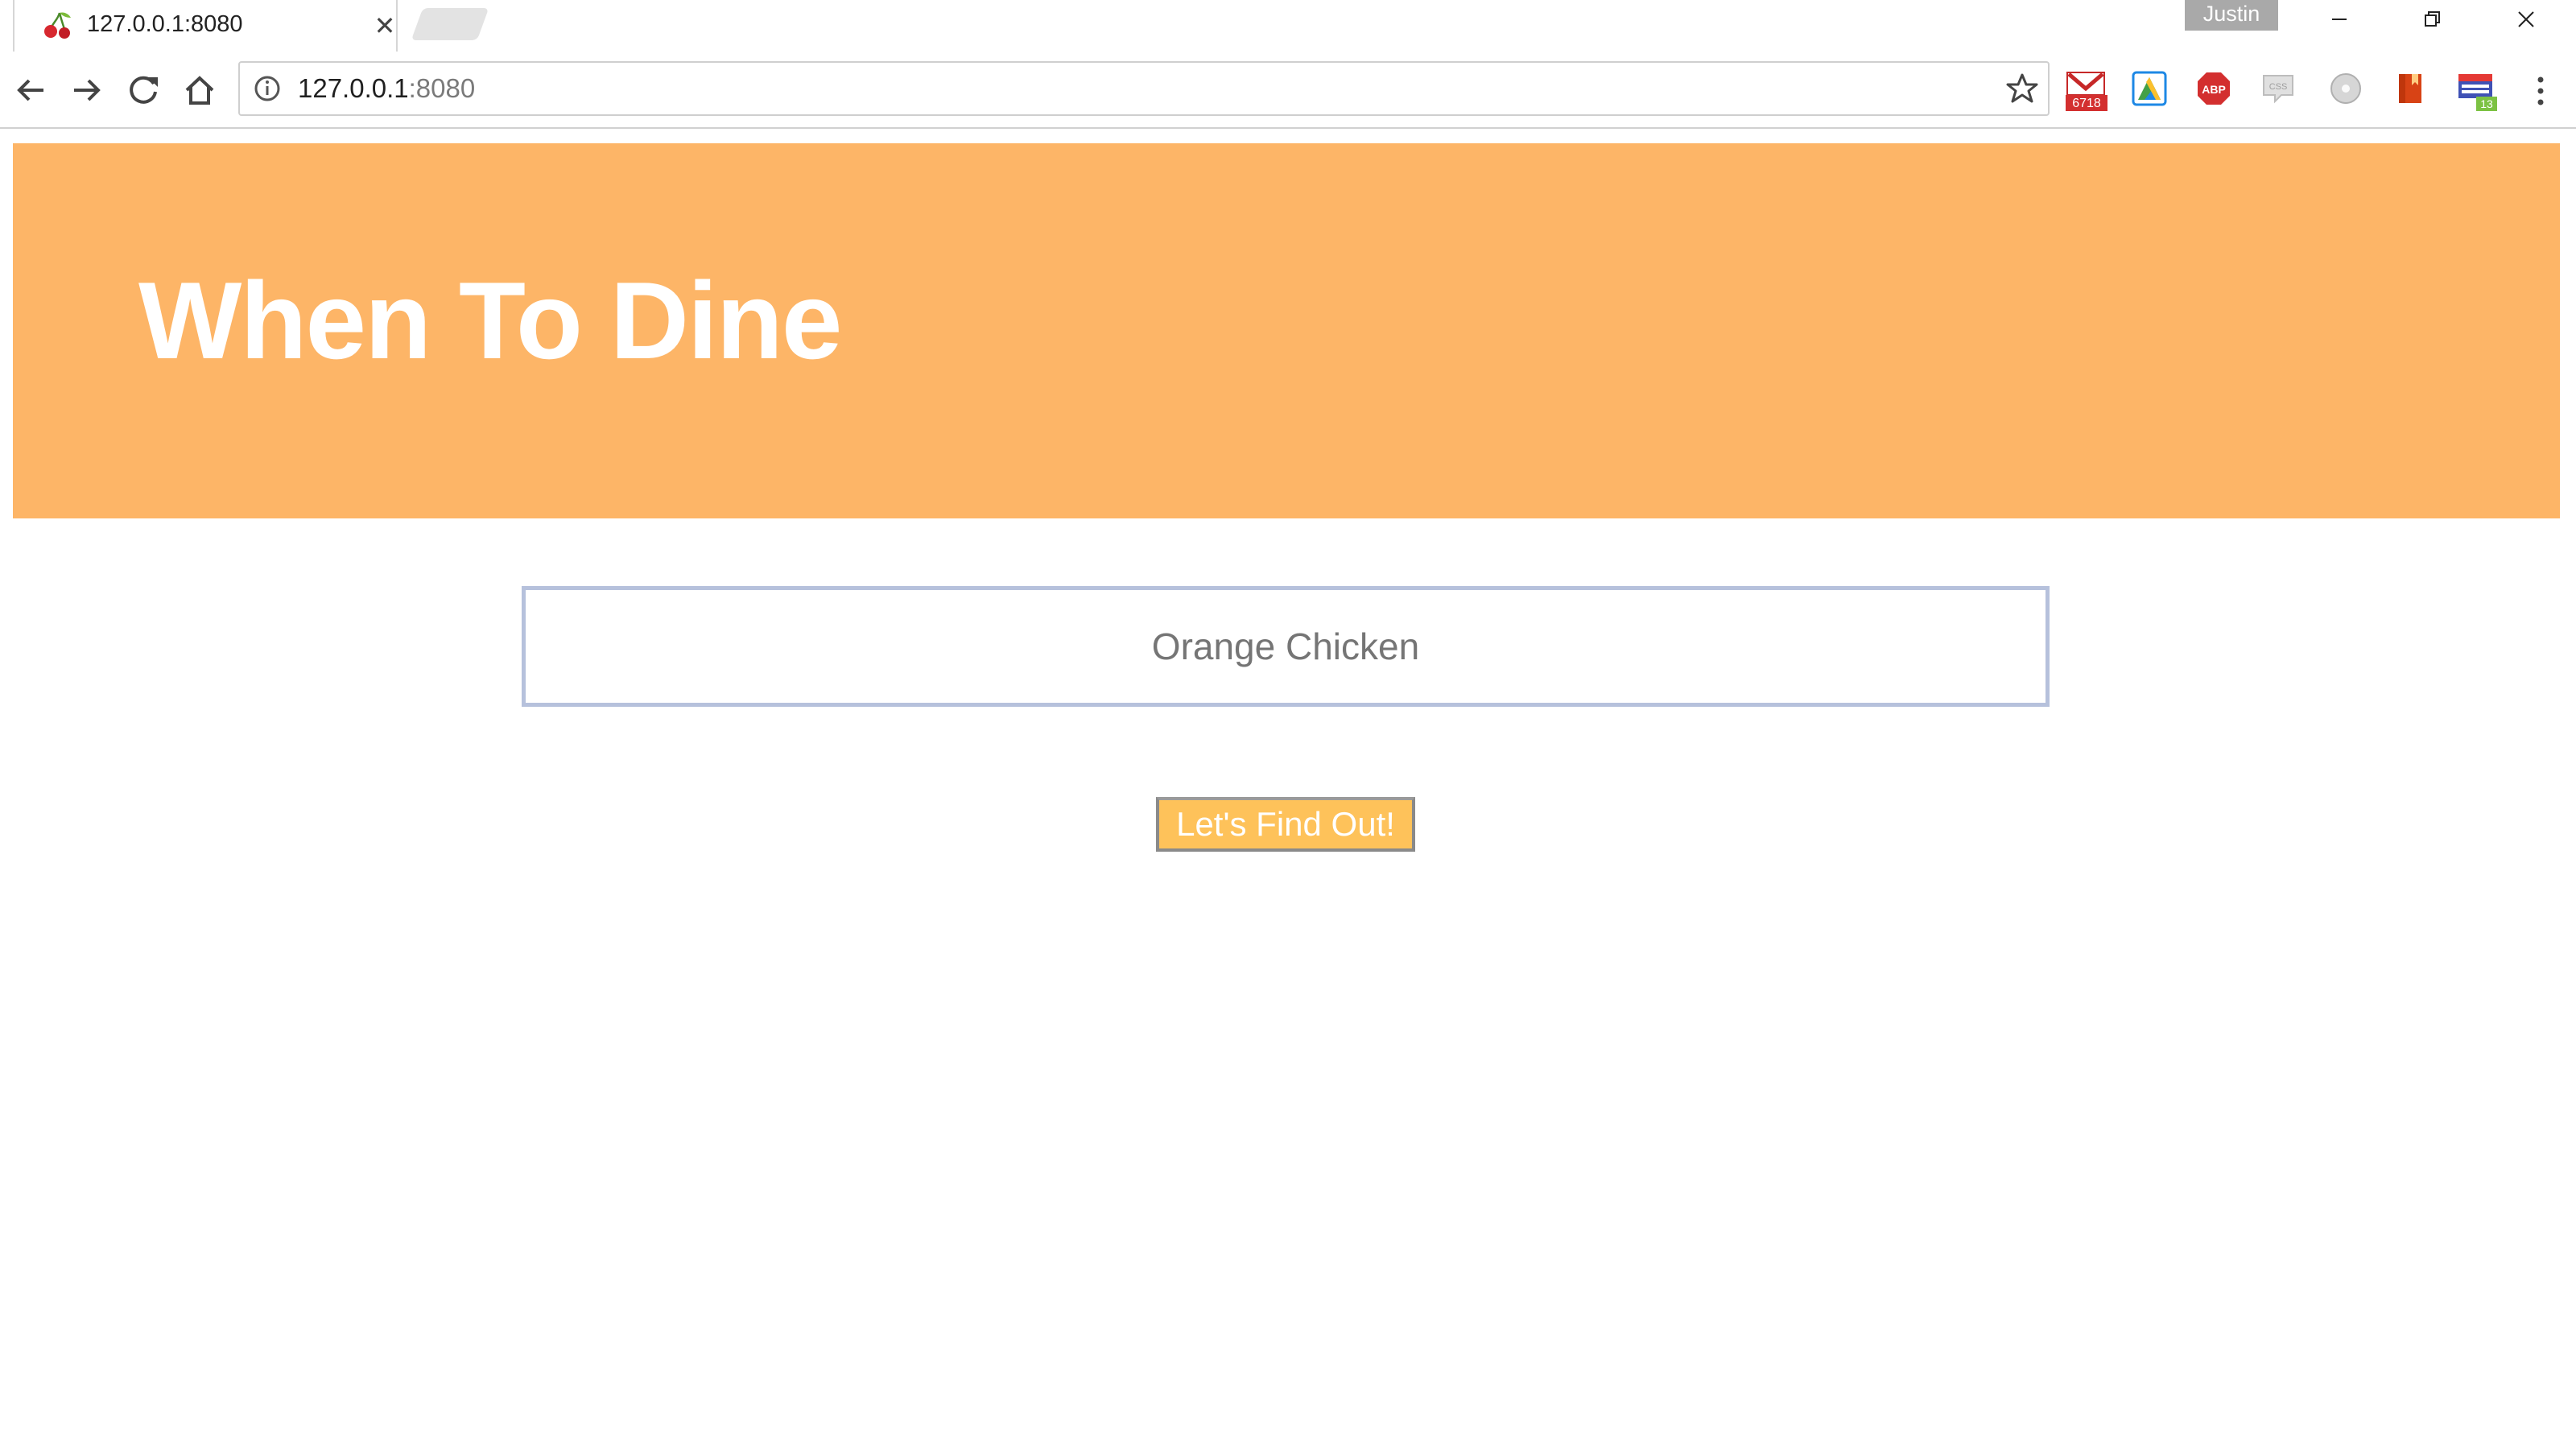 The width and height of the screenshot is (2576, 1449). What do you see at coordinates (2086, 91) in the screenshot?
I see `gmail-icon: 6718` at bounding box center [2086, 91].